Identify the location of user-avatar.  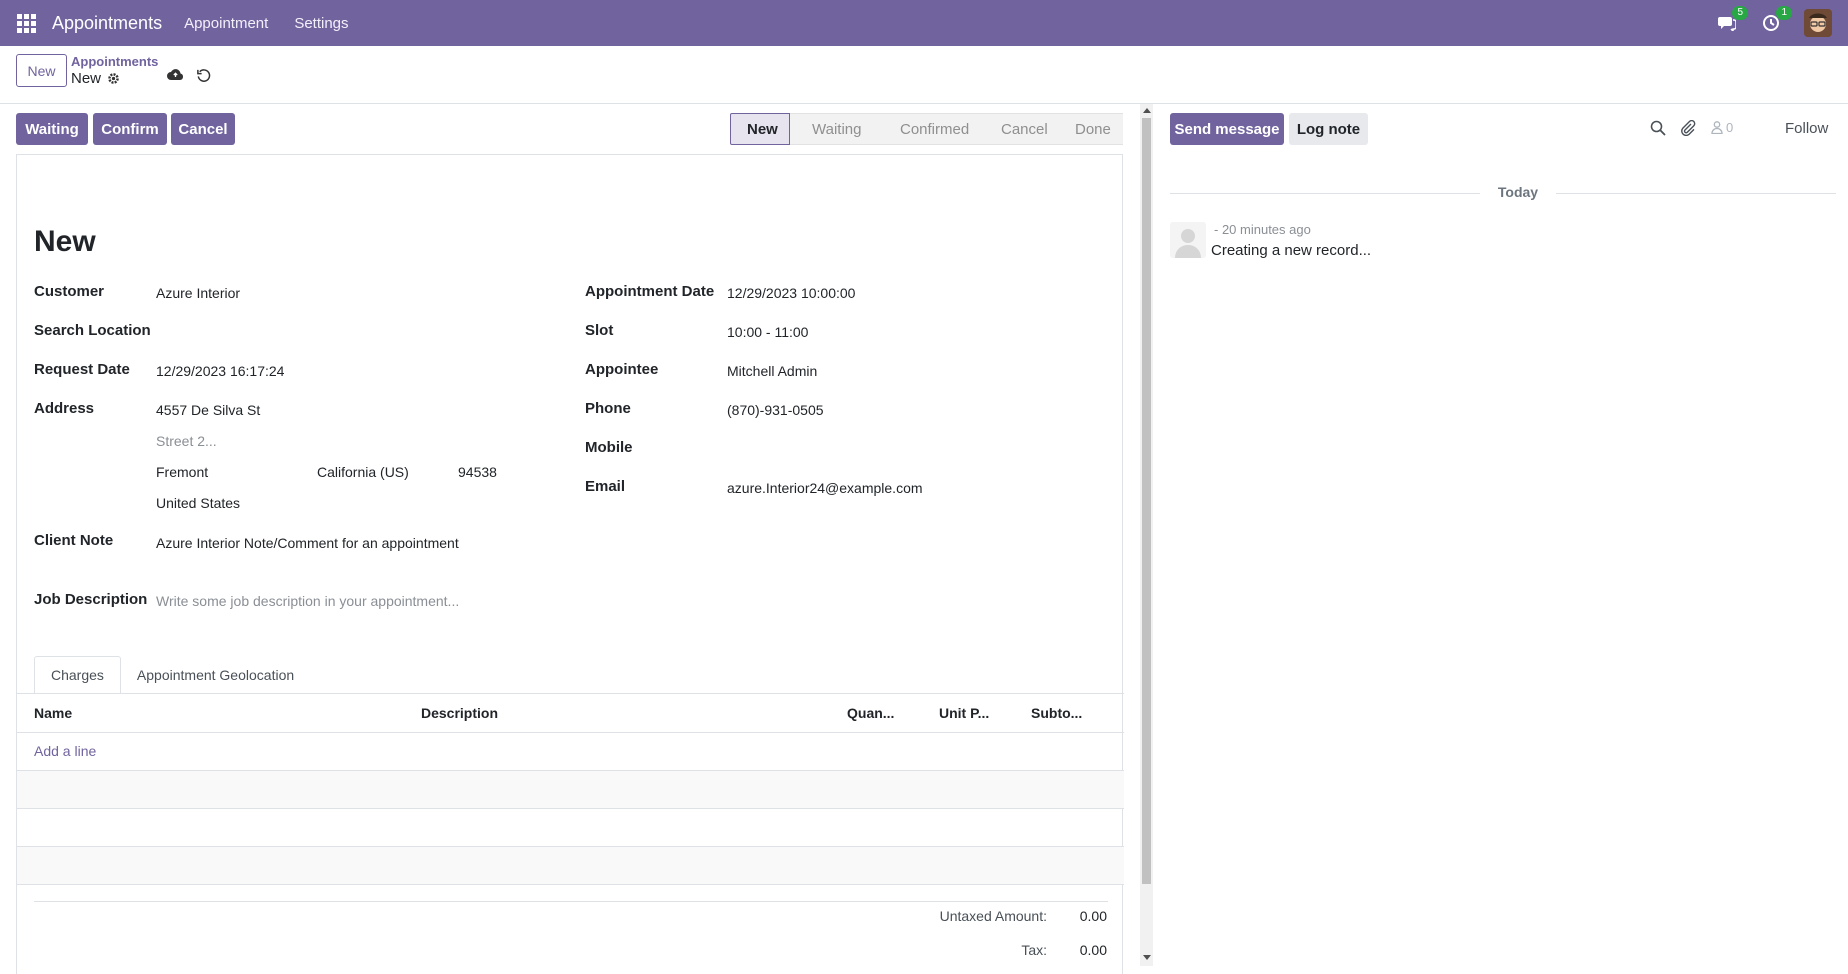
(1818, 23).